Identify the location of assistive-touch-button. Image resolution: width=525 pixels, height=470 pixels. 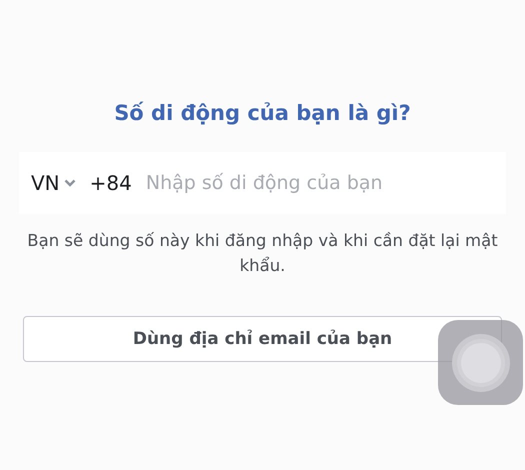
(480, 362).